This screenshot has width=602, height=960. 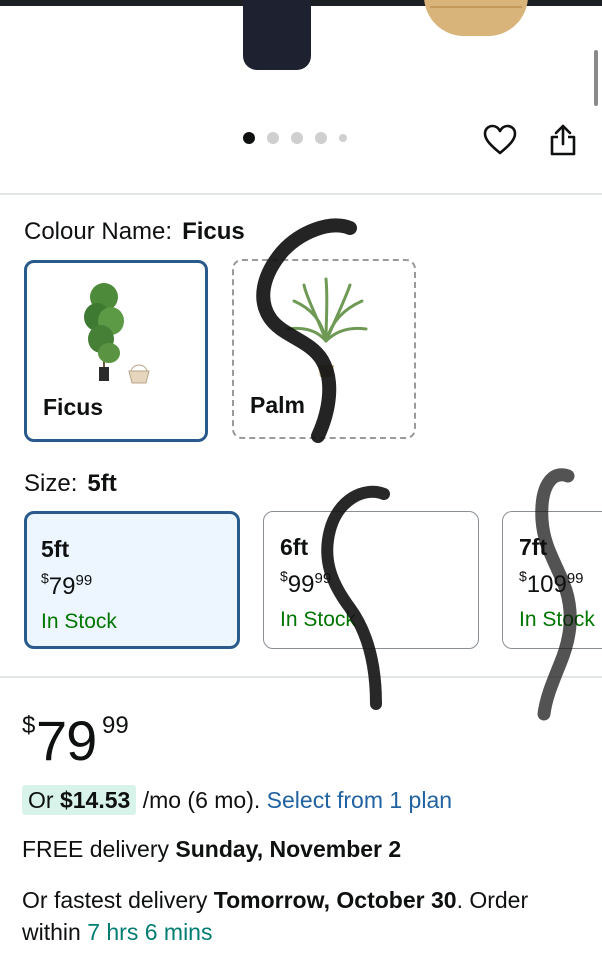 What do you see at coordinates (551, 583) in the screenshot?
I see `size-option-price: $10999` at bounding box center [551, 583].